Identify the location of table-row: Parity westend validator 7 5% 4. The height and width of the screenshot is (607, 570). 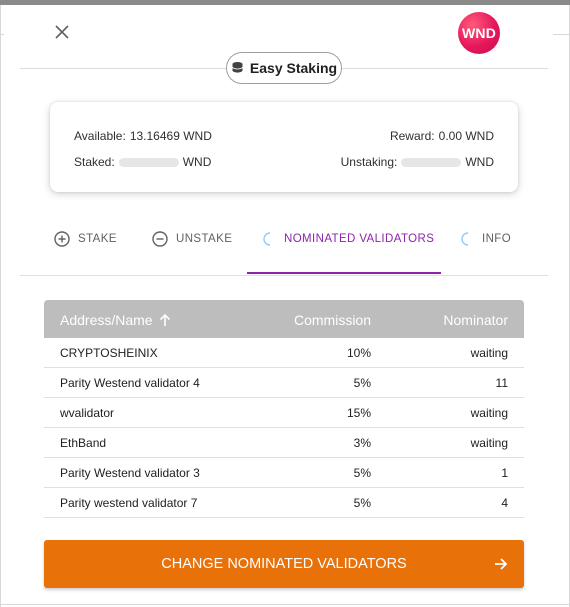
(284, 503).